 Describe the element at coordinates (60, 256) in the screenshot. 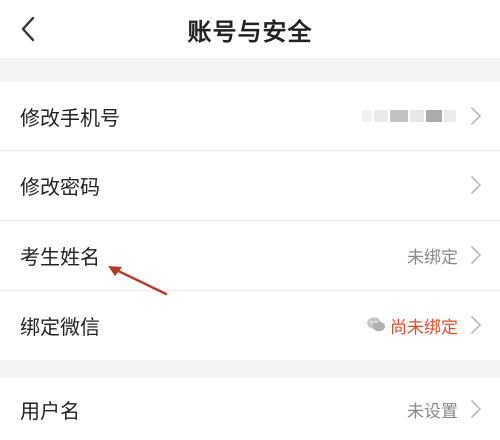

I see `row-label: 考生姓名` at that location.